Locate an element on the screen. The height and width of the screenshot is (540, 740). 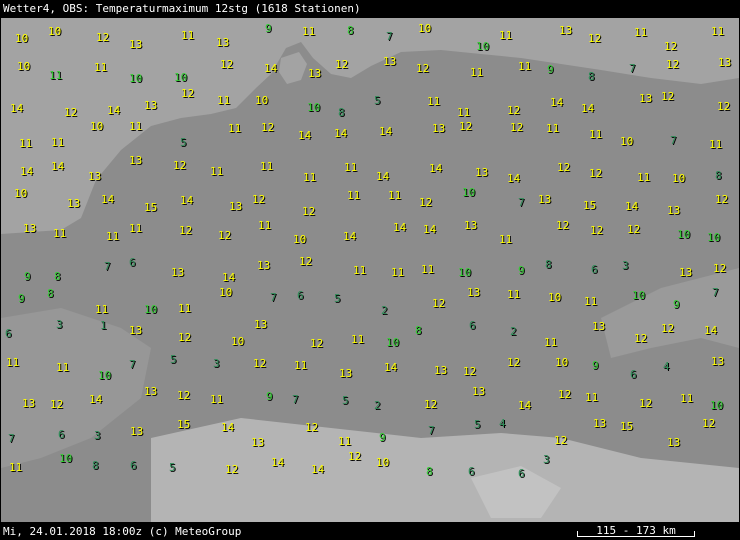
station-value: 15 is located at coordinates (151, 207).